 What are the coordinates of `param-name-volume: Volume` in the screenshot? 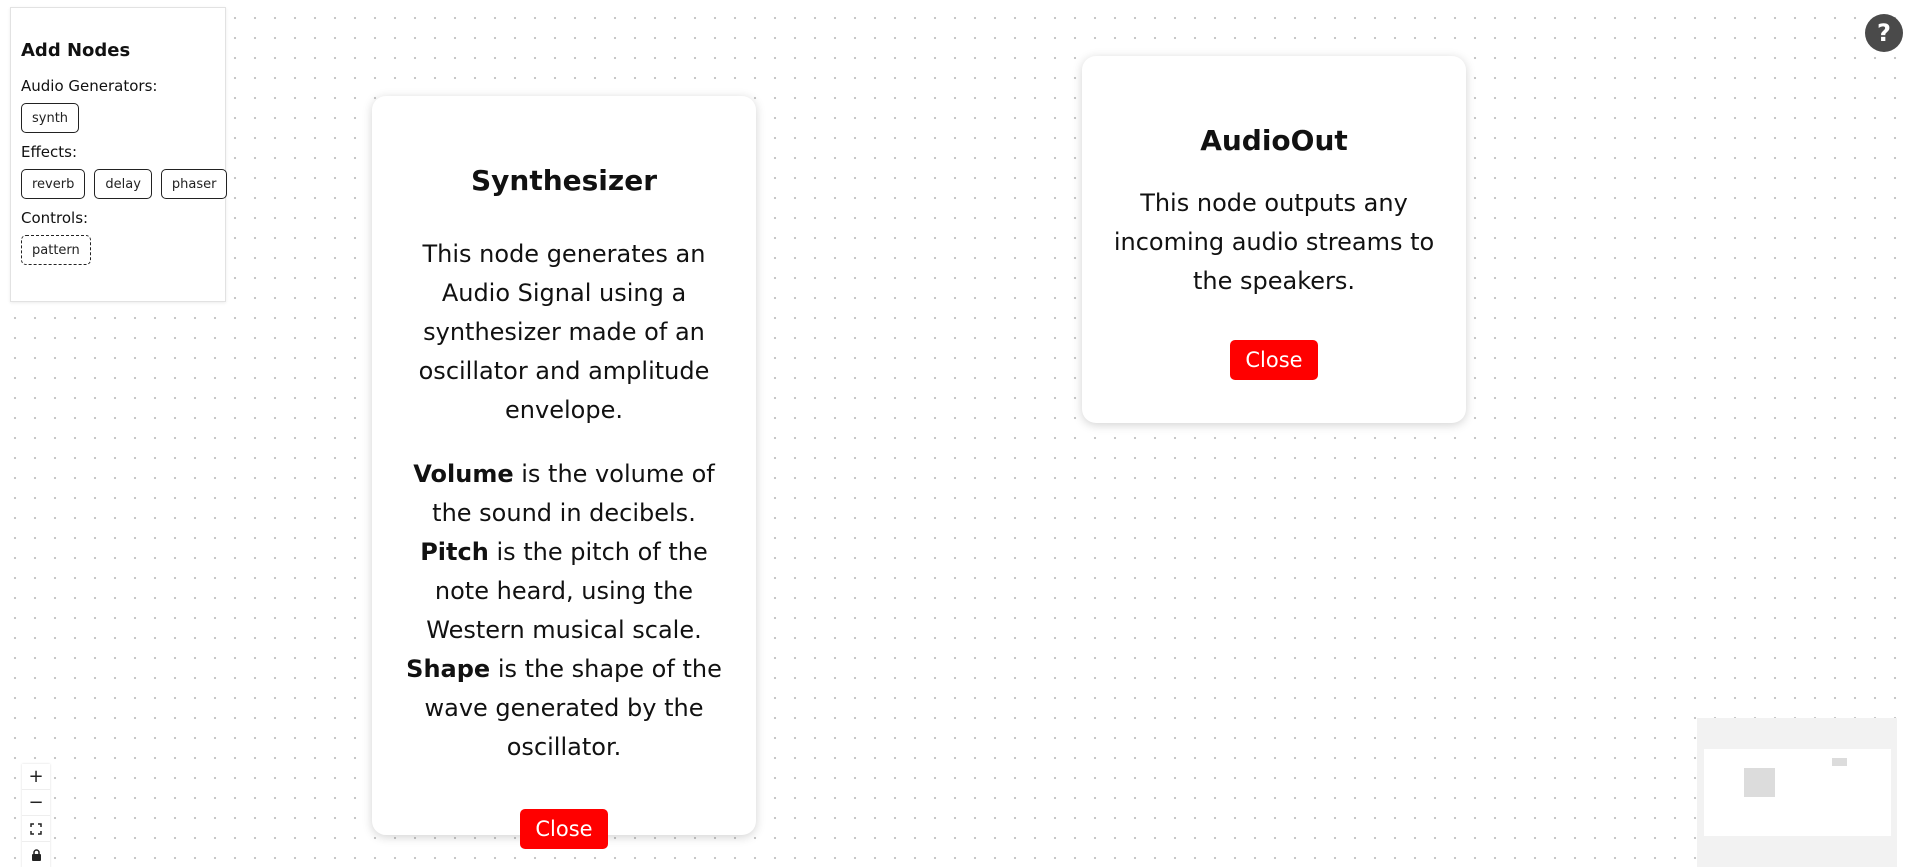 It's located at (463, 474).